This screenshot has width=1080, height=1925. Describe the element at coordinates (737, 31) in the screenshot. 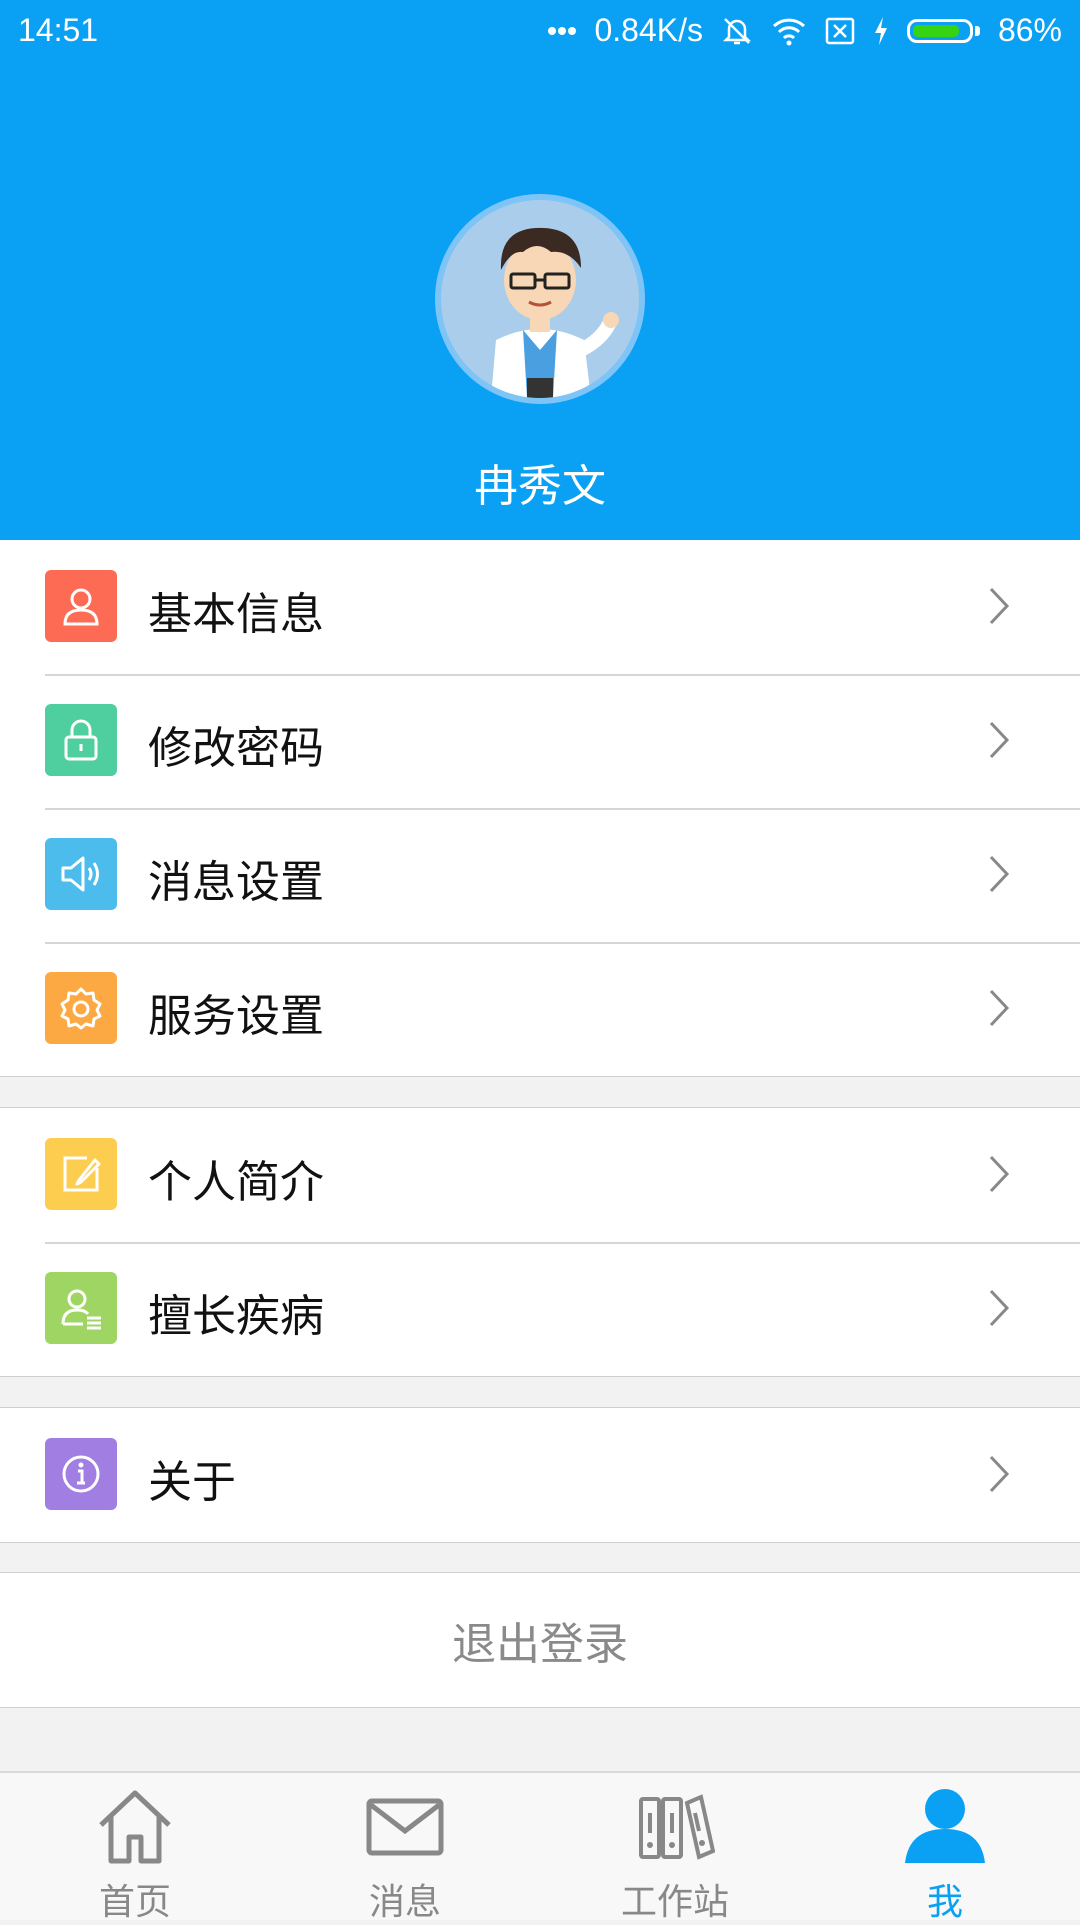

I see `mute-bell-icon` at that location.